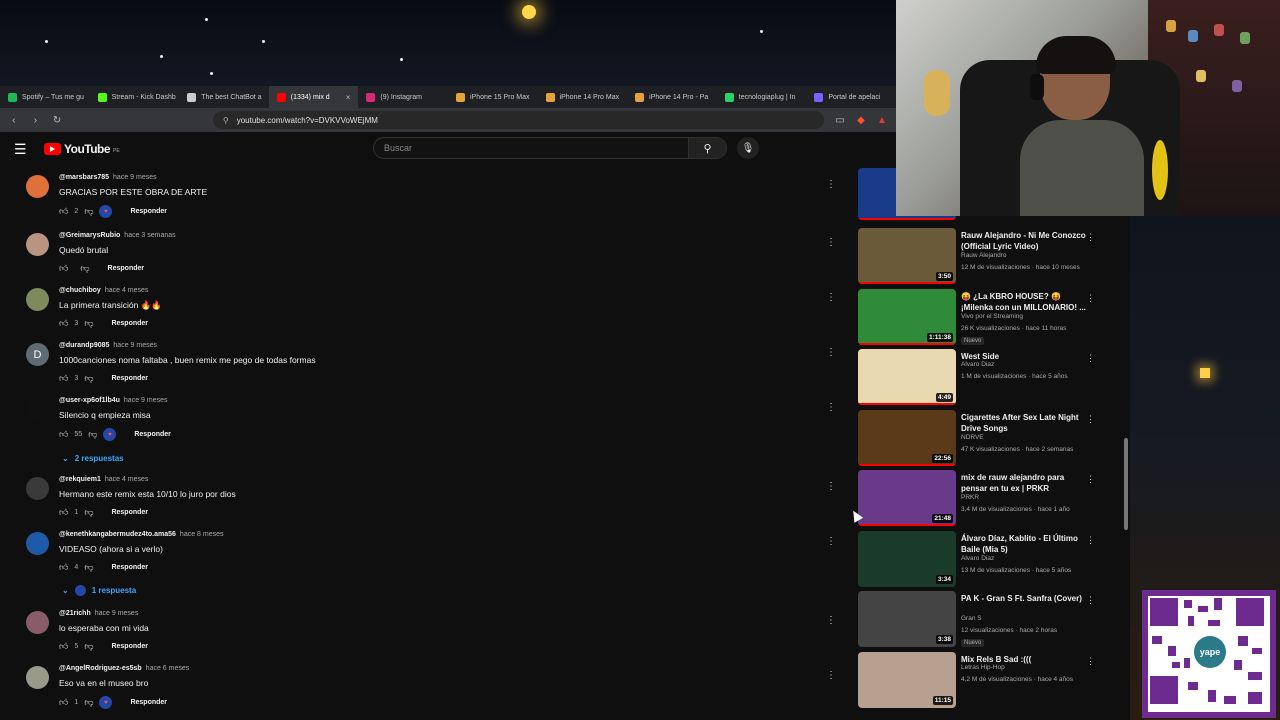 The width and height of the screenshot is (1280, 720). What do you see at coordinates (907, 377) in the screenshot?
I see `video-thumbnail: 4:49` at bounding box center [907, 377].